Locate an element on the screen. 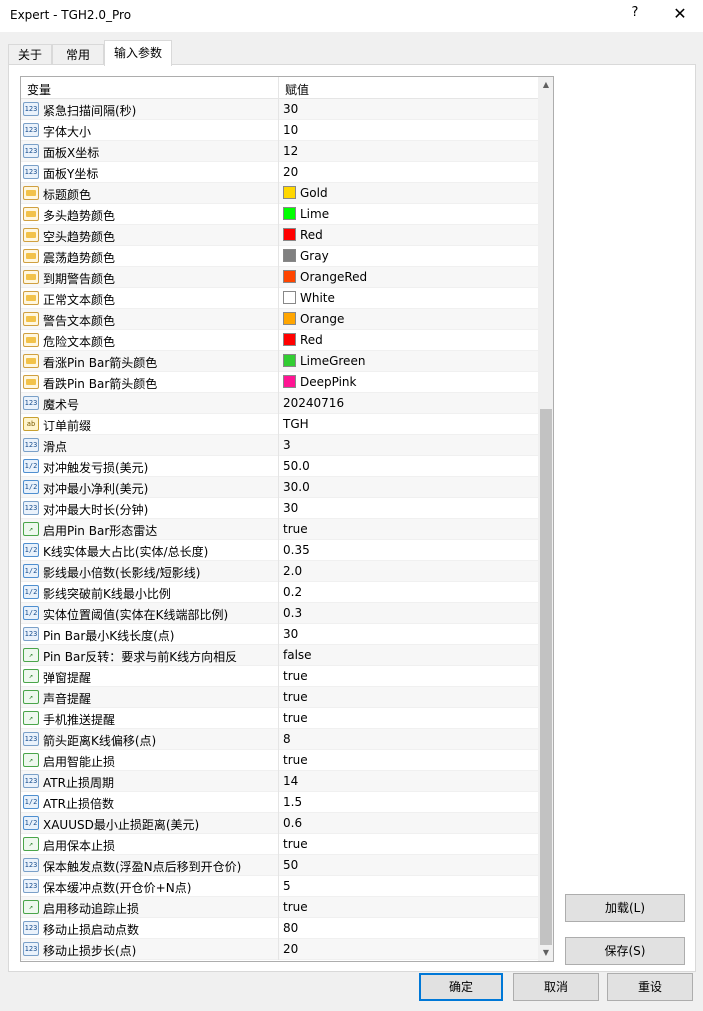 Image resolution: width=703 pixels, height=1011 pixels. table-row: 123 面板Y坐标 20 is located at coordinates (280, 172).